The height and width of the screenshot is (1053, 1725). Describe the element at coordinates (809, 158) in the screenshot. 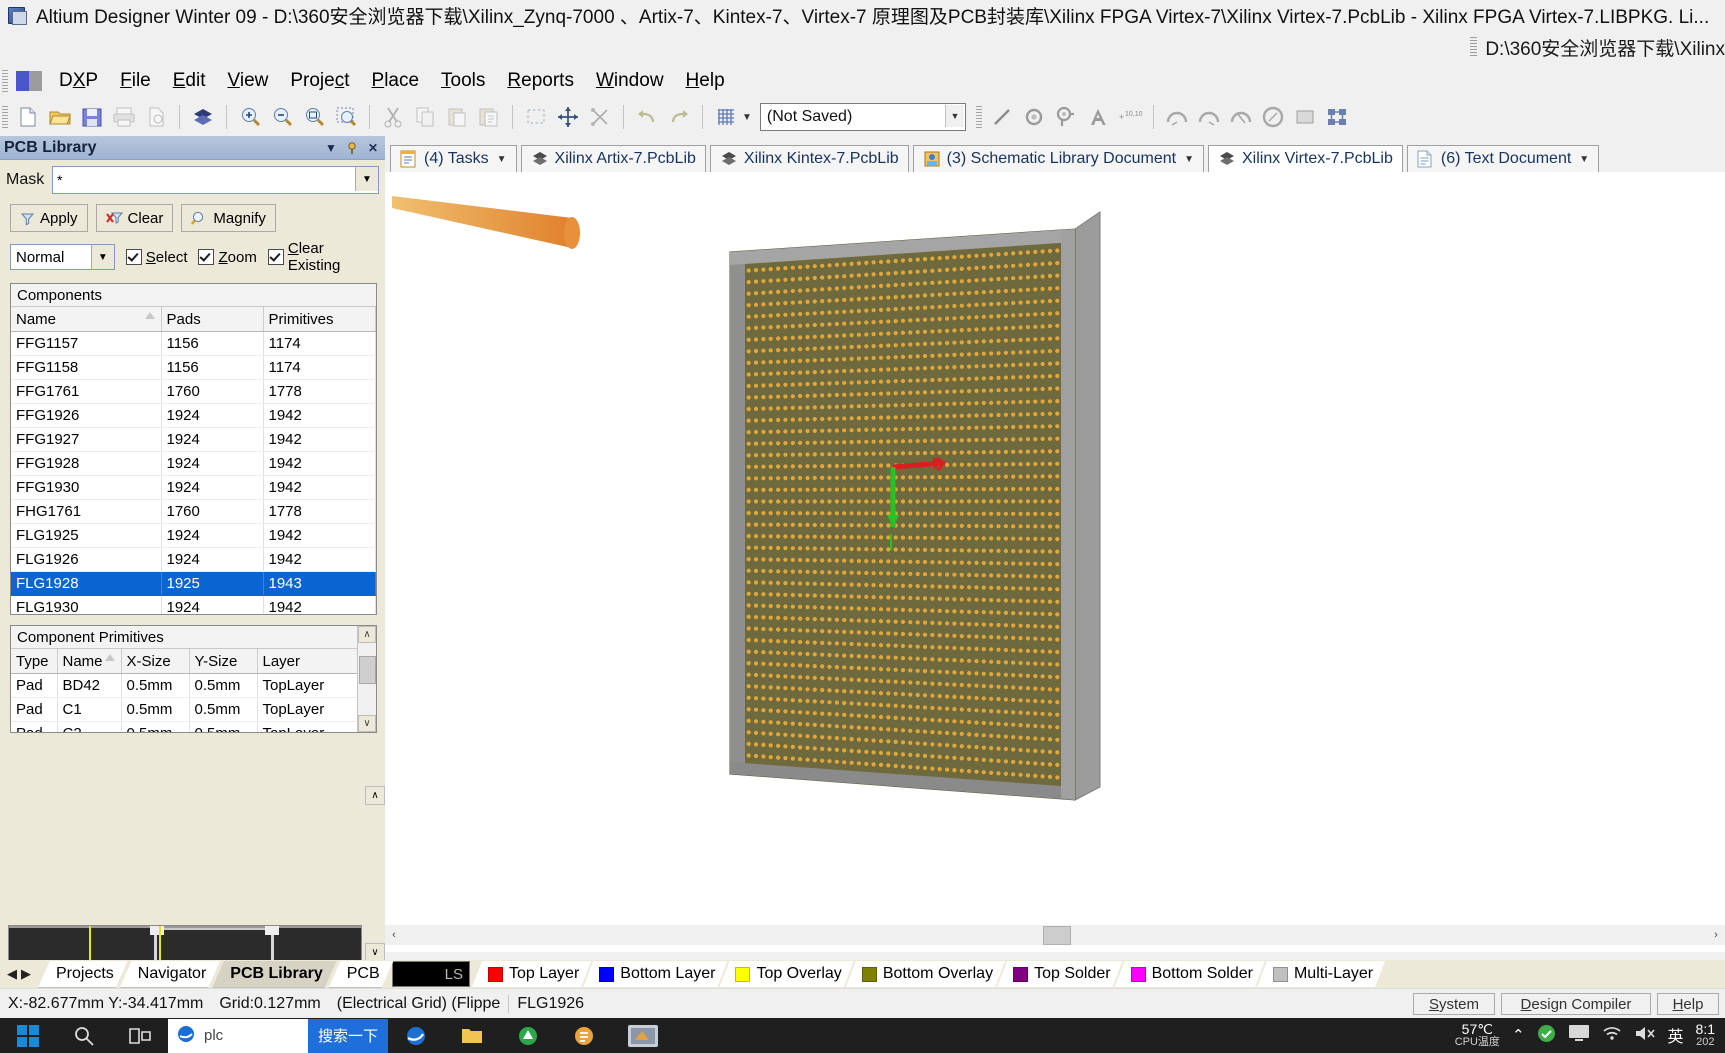

I see `document-tab: Xilinx Kintex-7.PcbLib` at that location.